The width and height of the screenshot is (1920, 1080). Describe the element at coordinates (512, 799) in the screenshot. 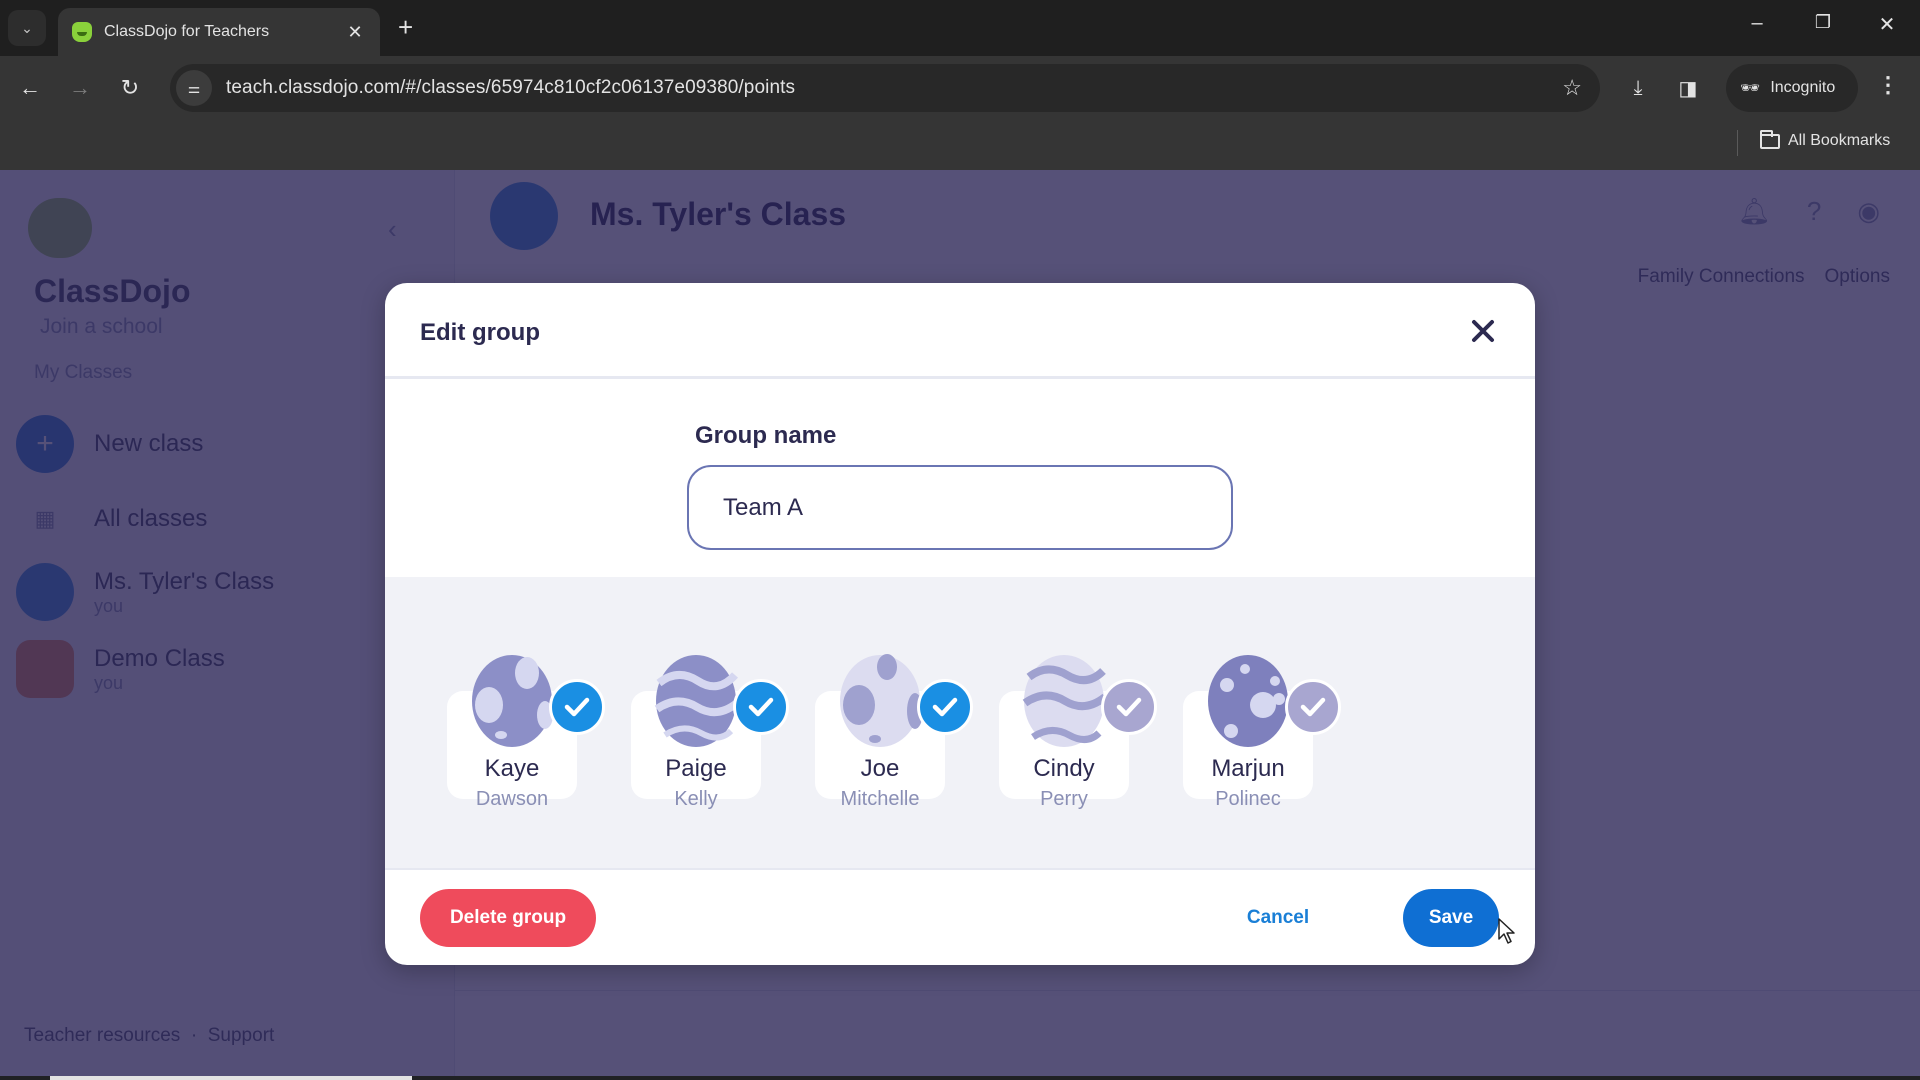

I see `student-last-name: Dawson` at that location.